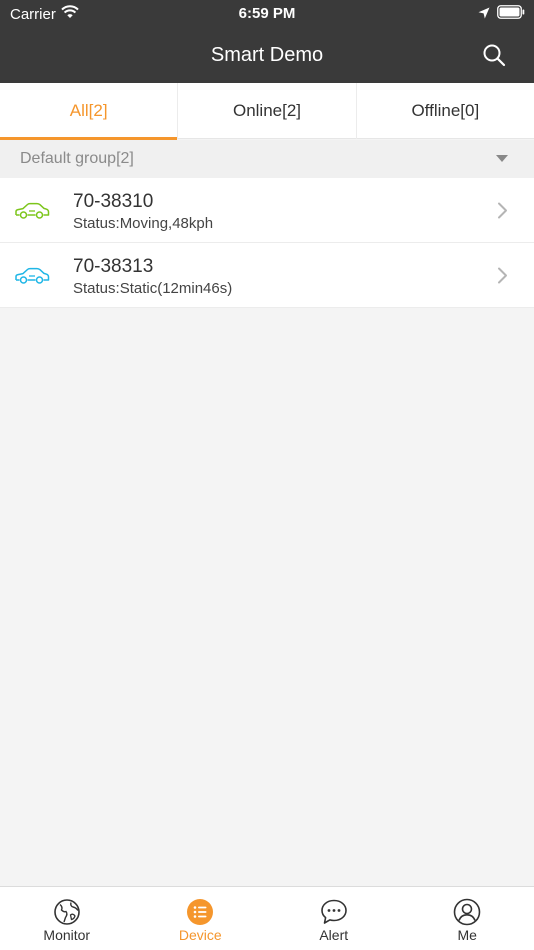 This screenshot has height=950, width=534. I want to click on bottom-tab-label: Me, so click(467, 935).